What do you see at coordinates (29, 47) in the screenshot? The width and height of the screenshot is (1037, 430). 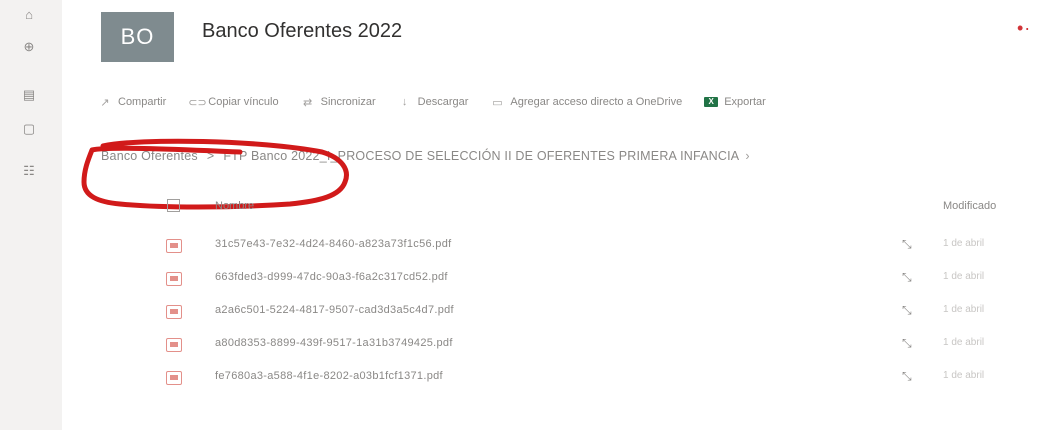 I see `globe-icon: ⊕` at bounding box center [29, 47].